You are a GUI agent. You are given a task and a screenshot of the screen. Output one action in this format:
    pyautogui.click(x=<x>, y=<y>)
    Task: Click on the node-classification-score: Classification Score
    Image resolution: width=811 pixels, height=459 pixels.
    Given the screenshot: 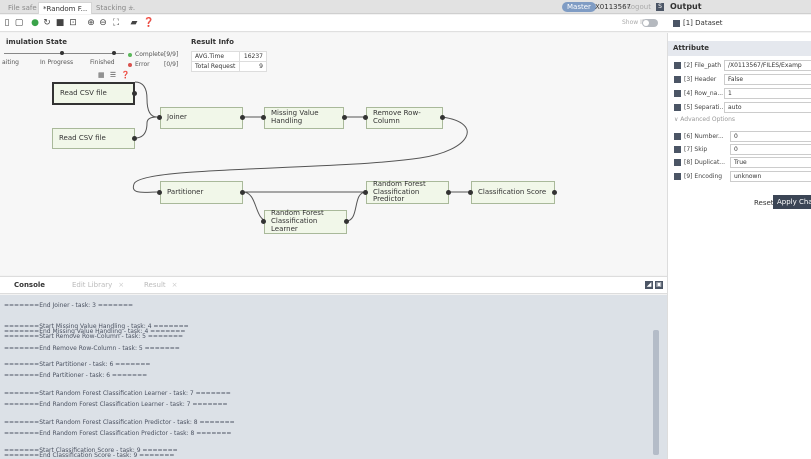 What is the action you would take?
    pyautogui.click(x=513, y=192)
    